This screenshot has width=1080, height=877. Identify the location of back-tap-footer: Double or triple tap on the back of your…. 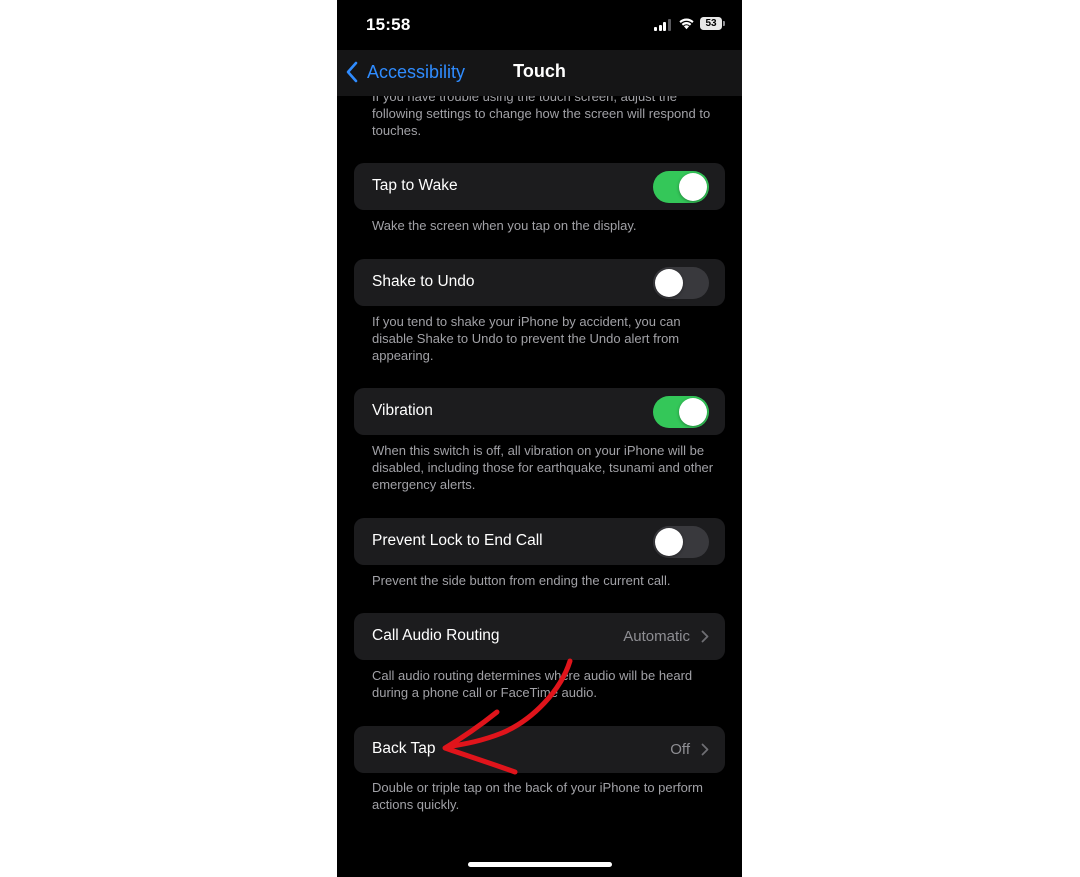
(537, 796).